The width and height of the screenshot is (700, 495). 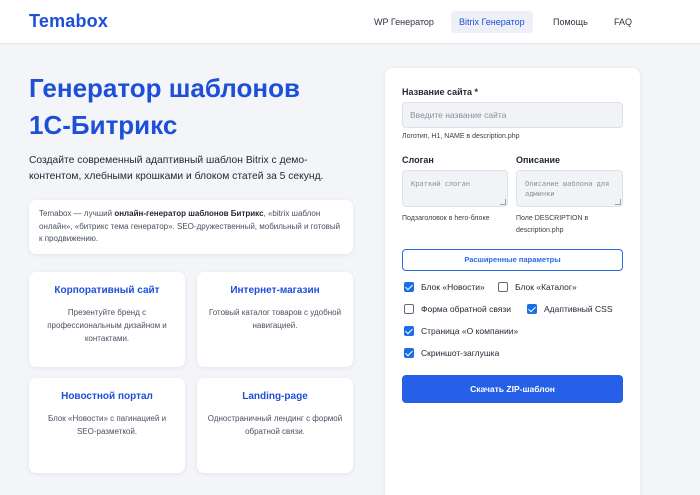 What do you see at coordinates (453, 287) in the screenshot?
I see `checkbox-label: Блок «Новости»` at bounding box center [453, 287].